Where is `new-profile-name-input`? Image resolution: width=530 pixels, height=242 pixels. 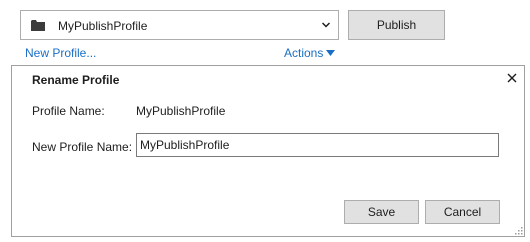 new-profile-name-input is located at coordinates (317, 145).